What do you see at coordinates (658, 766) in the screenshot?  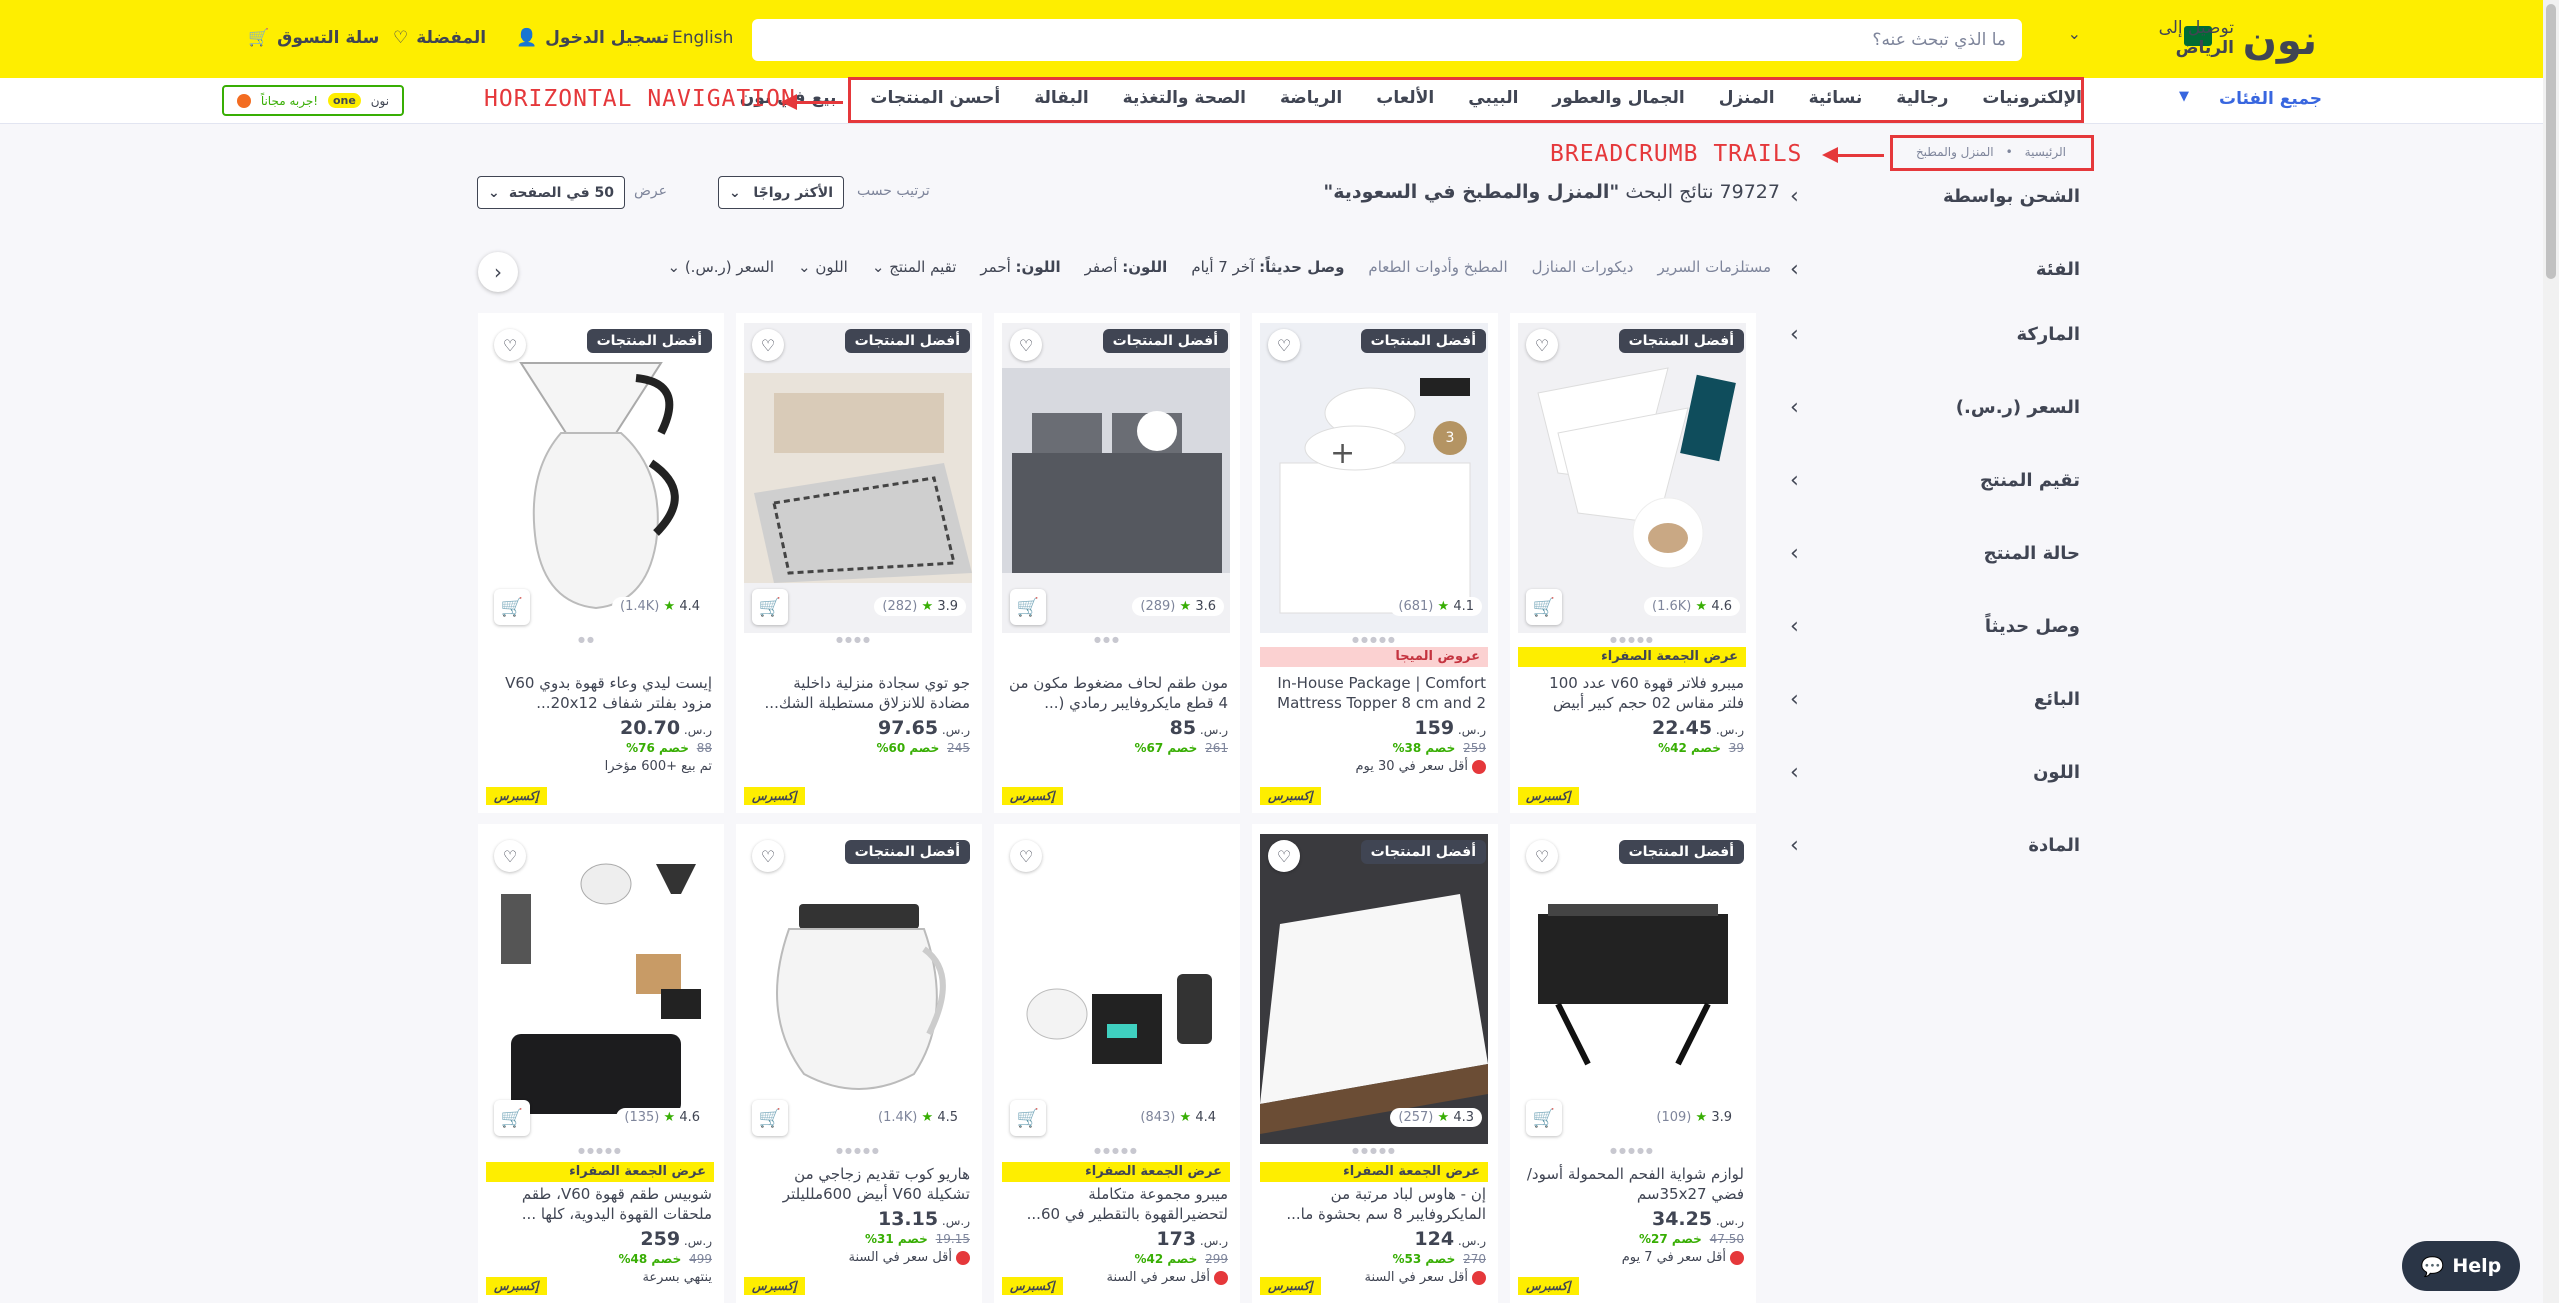 I see `price-note: تم بيع +600 مؤخرا` at bounding box center [658, 766].